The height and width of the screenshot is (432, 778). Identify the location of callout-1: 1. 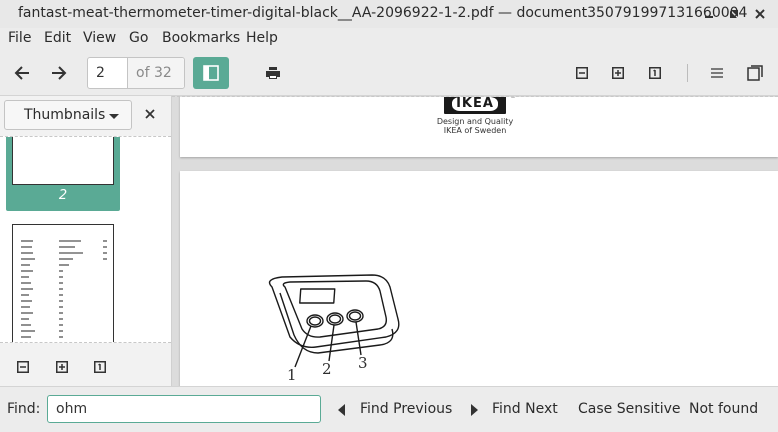
(292, 375).